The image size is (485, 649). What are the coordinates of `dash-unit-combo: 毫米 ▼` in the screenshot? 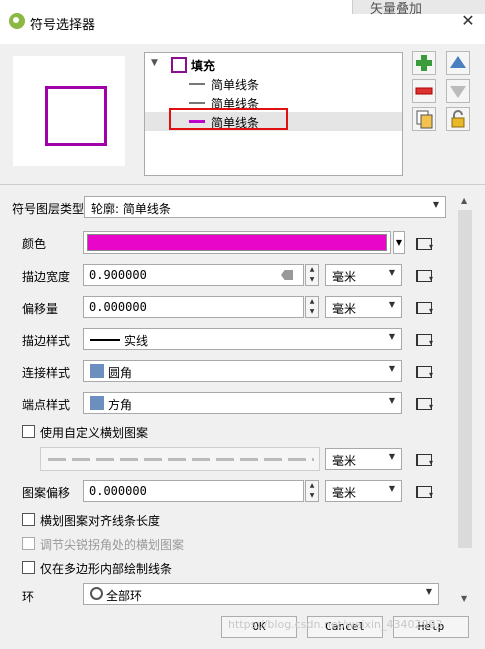 It's located at (363, 459).